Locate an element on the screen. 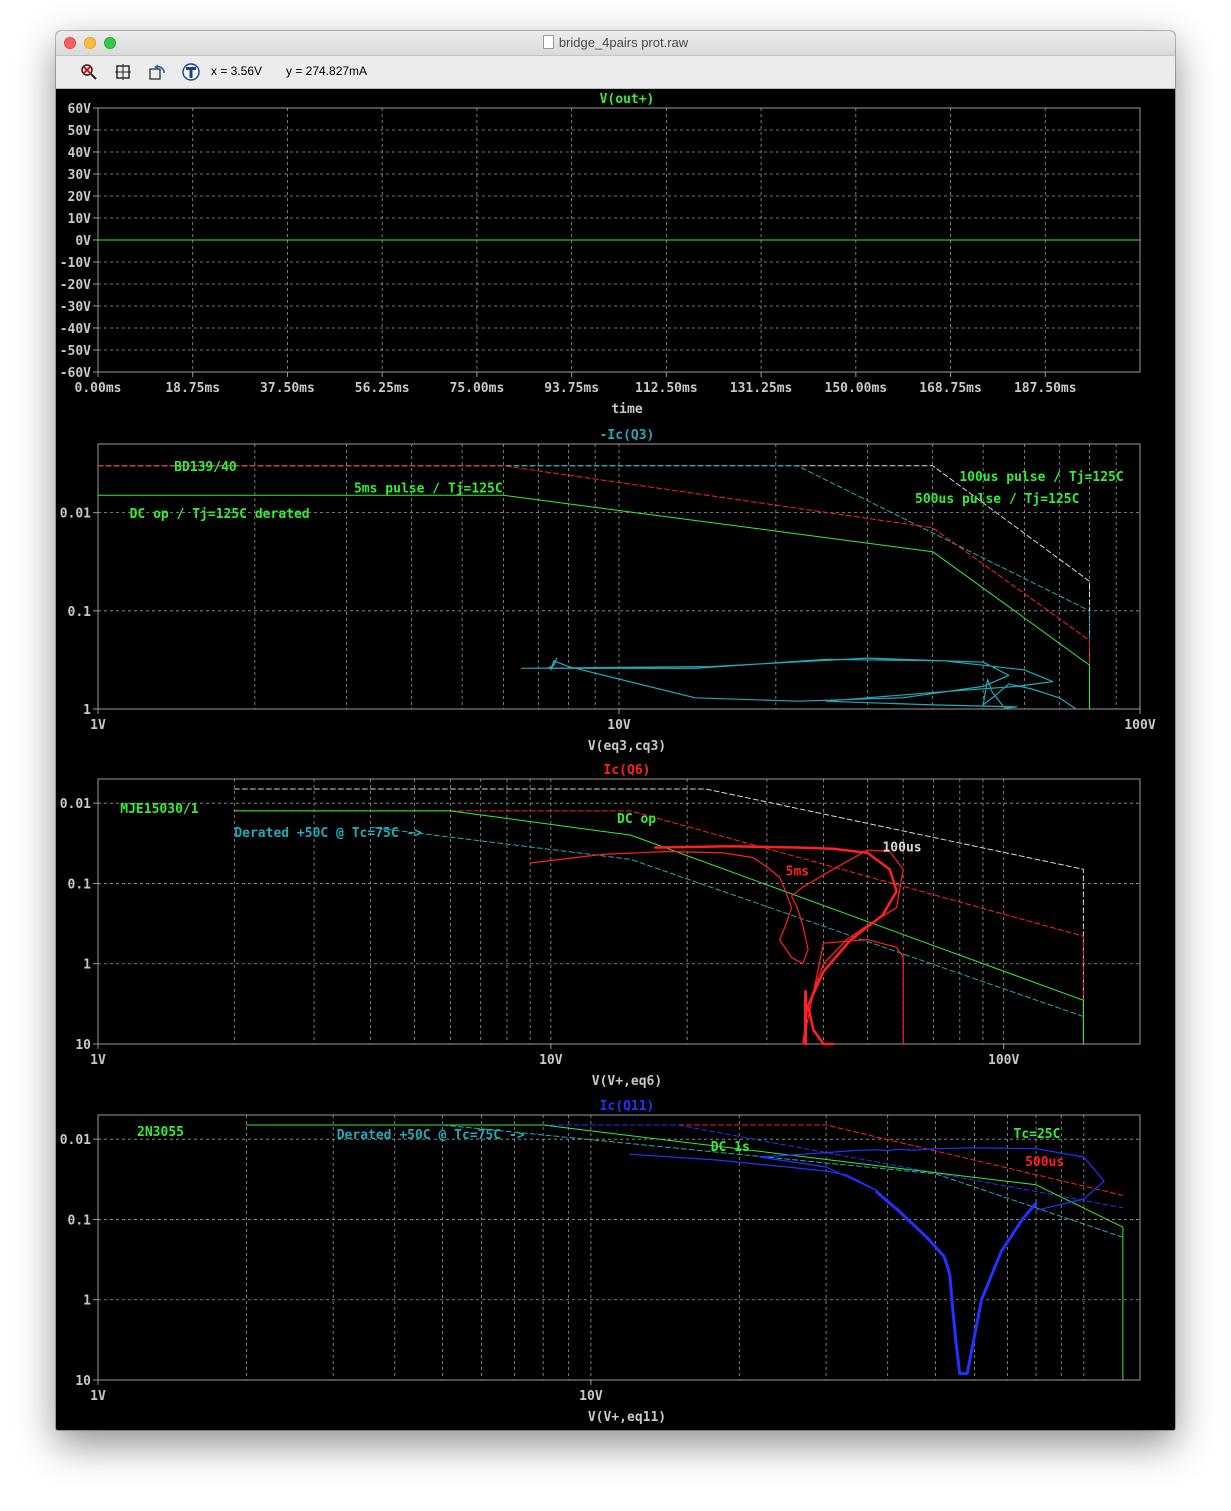 The height and width of the screenshot is (1511, 1231). x-tick-label: 0.00ms is located at coordinates (98, 388).